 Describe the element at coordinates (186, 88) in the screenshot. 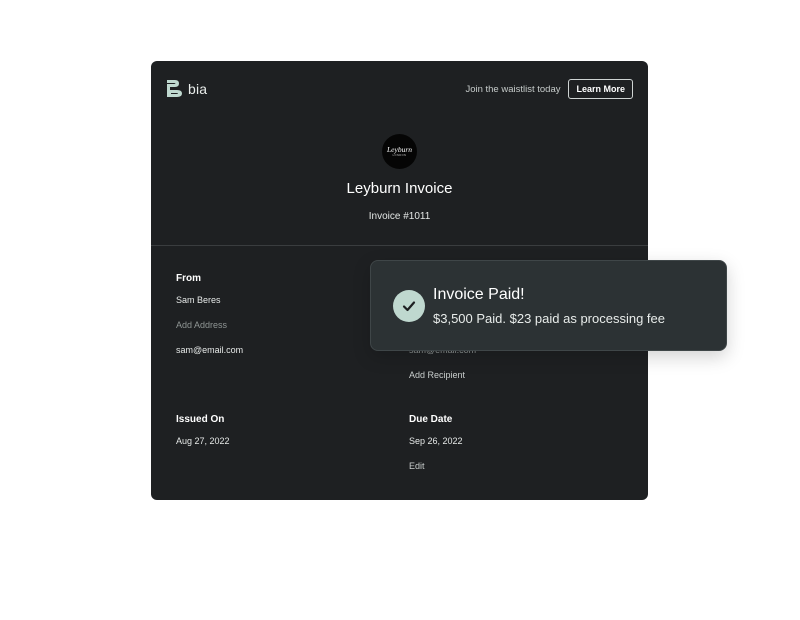

I see `brand-logo: bia` at that location.